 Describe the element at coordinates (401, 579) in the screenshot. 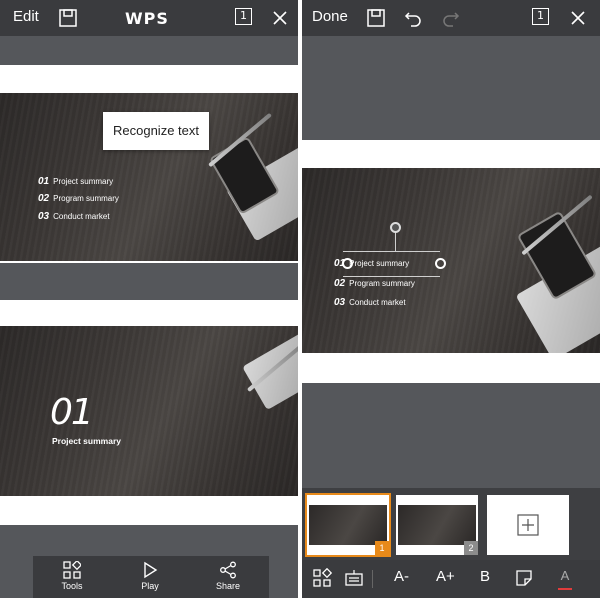

I see `font-smaller-button: A-` at that location.